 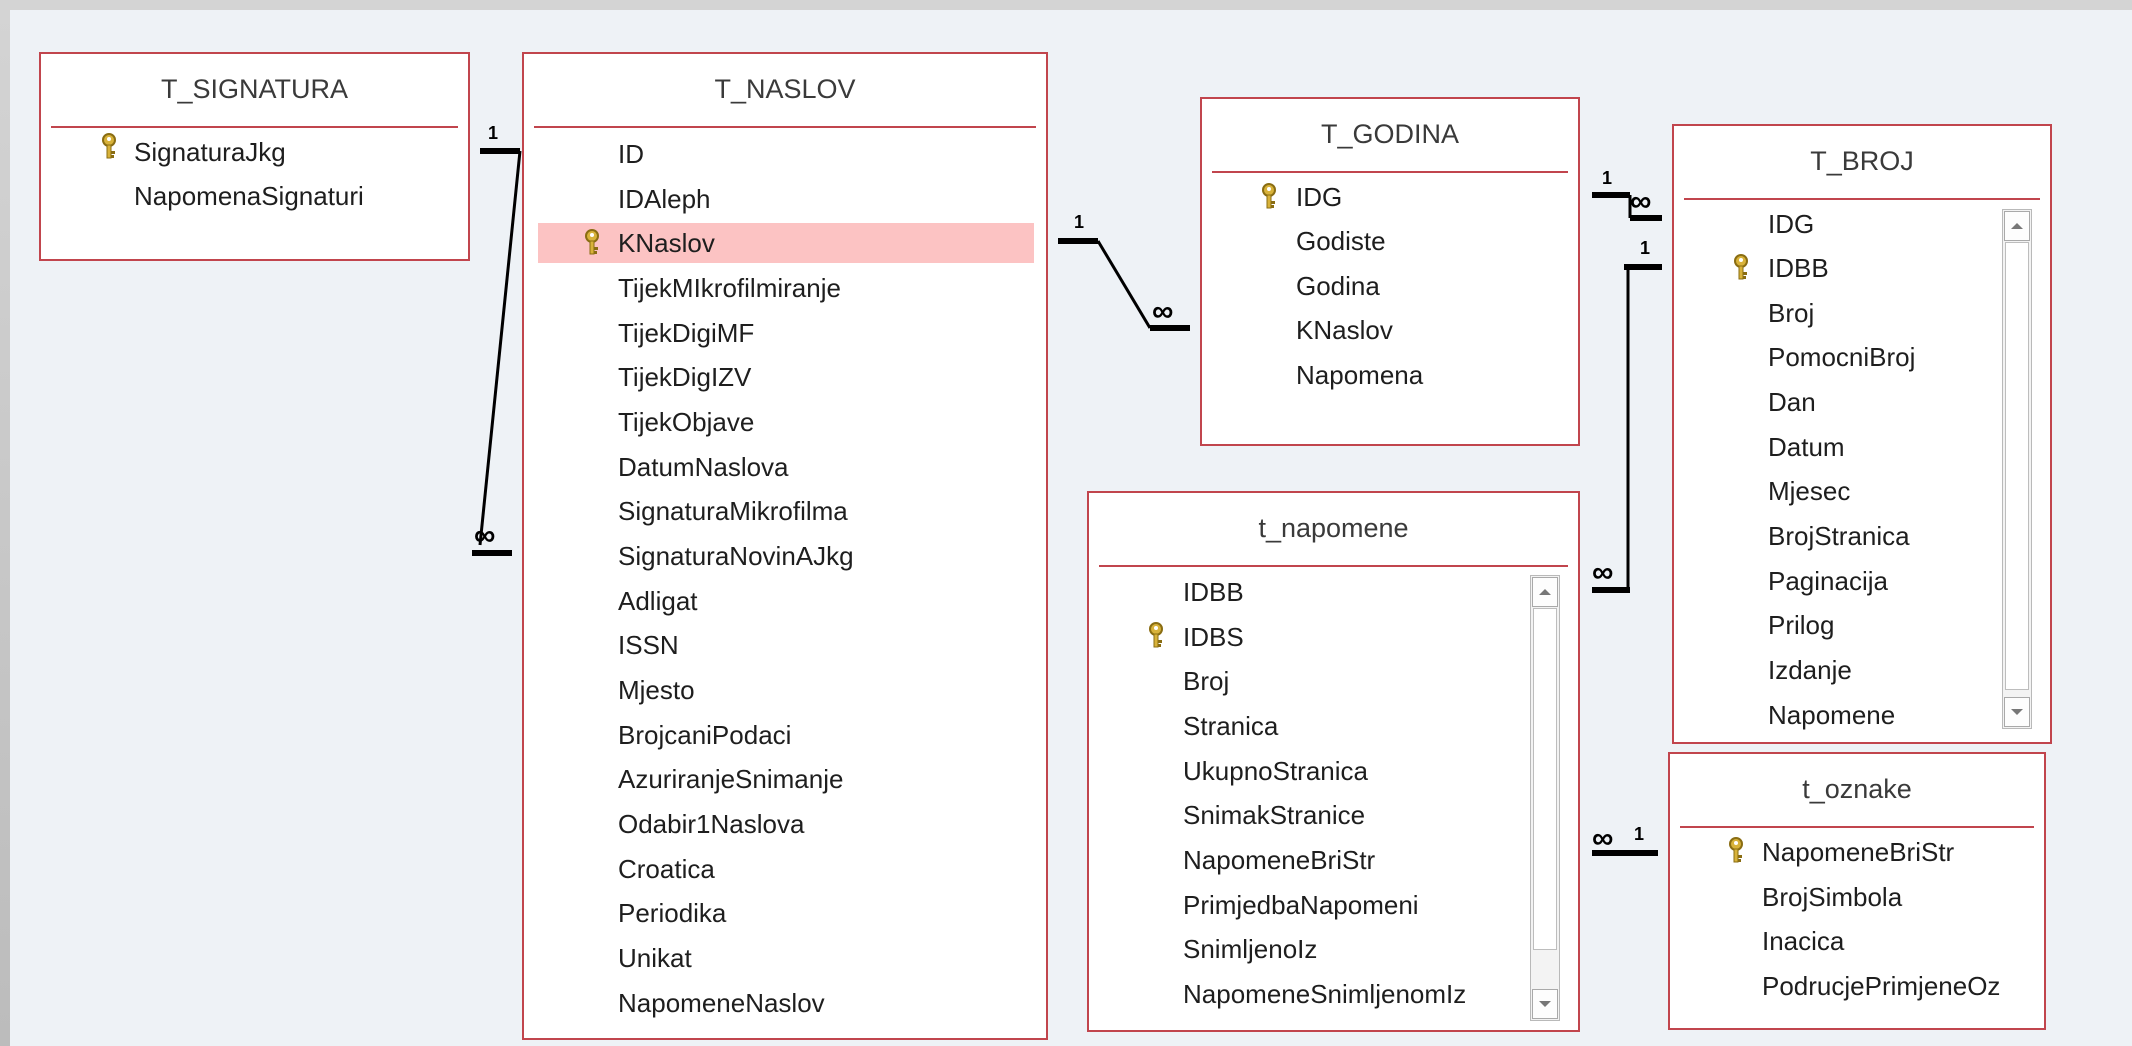 I want to click on relationship-napomene-oznake: ∞ 1, so click(x=1625, y=839).